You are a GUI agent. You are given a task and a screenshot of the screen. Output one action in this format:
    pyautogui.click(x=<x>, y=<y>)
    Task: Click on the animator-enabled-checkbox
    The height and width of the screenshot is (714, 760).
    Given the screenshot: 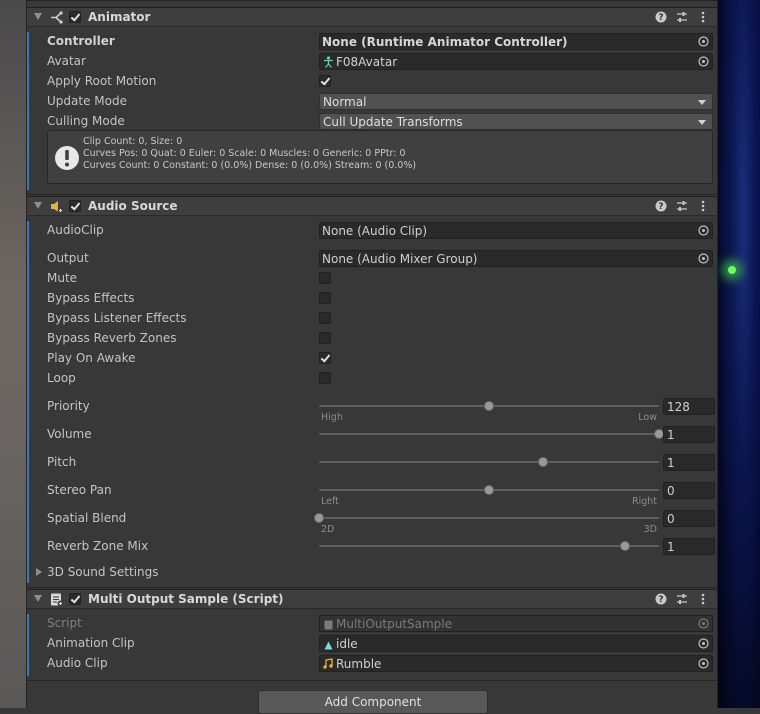 What is the action you would take?
    pyautogui.click(x=75, y=17)
    